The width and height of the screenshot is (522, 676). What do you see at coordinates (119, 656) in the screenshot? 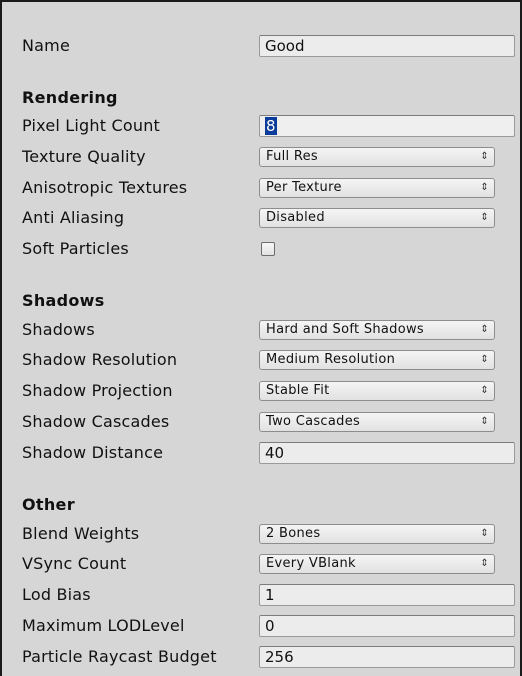
I see `particle-raycast-budget-label: Particle Raycast Budget` at bounding box center [119, 656].